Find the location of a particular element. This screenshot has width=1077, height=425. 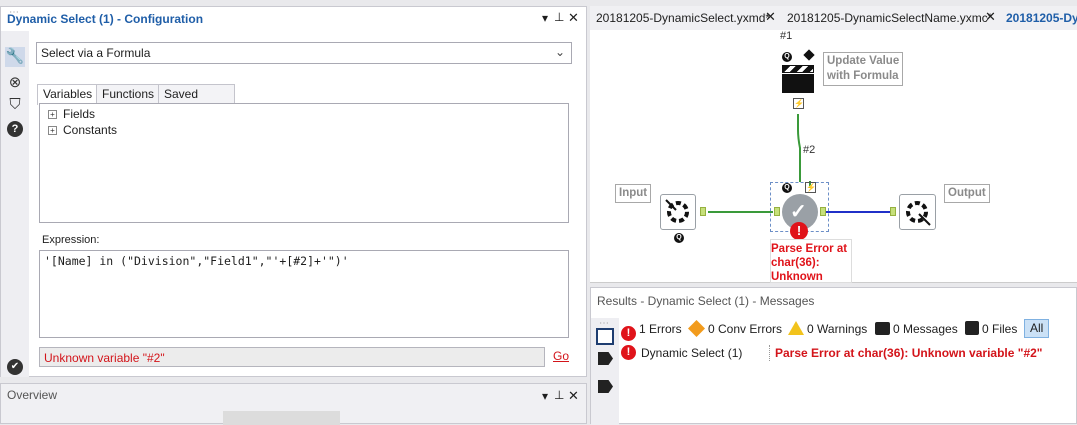

file-icon is located at coordinates (972, 328).